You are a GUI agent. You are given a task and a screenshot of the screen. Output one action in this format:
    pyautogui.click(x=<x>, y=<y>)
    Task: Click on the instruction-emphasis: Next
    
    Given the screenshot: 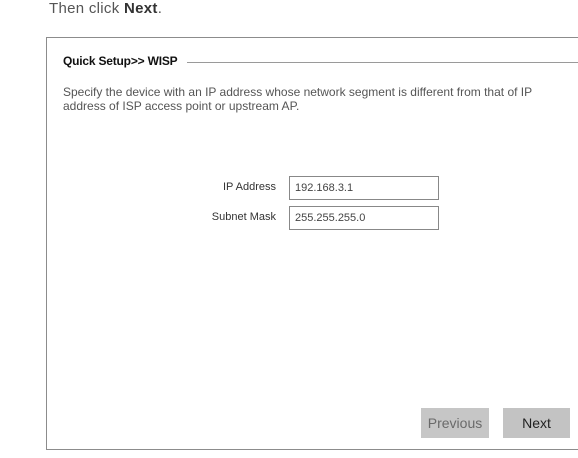 What is the action you would take?
    pyautogui.click(x=141, y=8)
    